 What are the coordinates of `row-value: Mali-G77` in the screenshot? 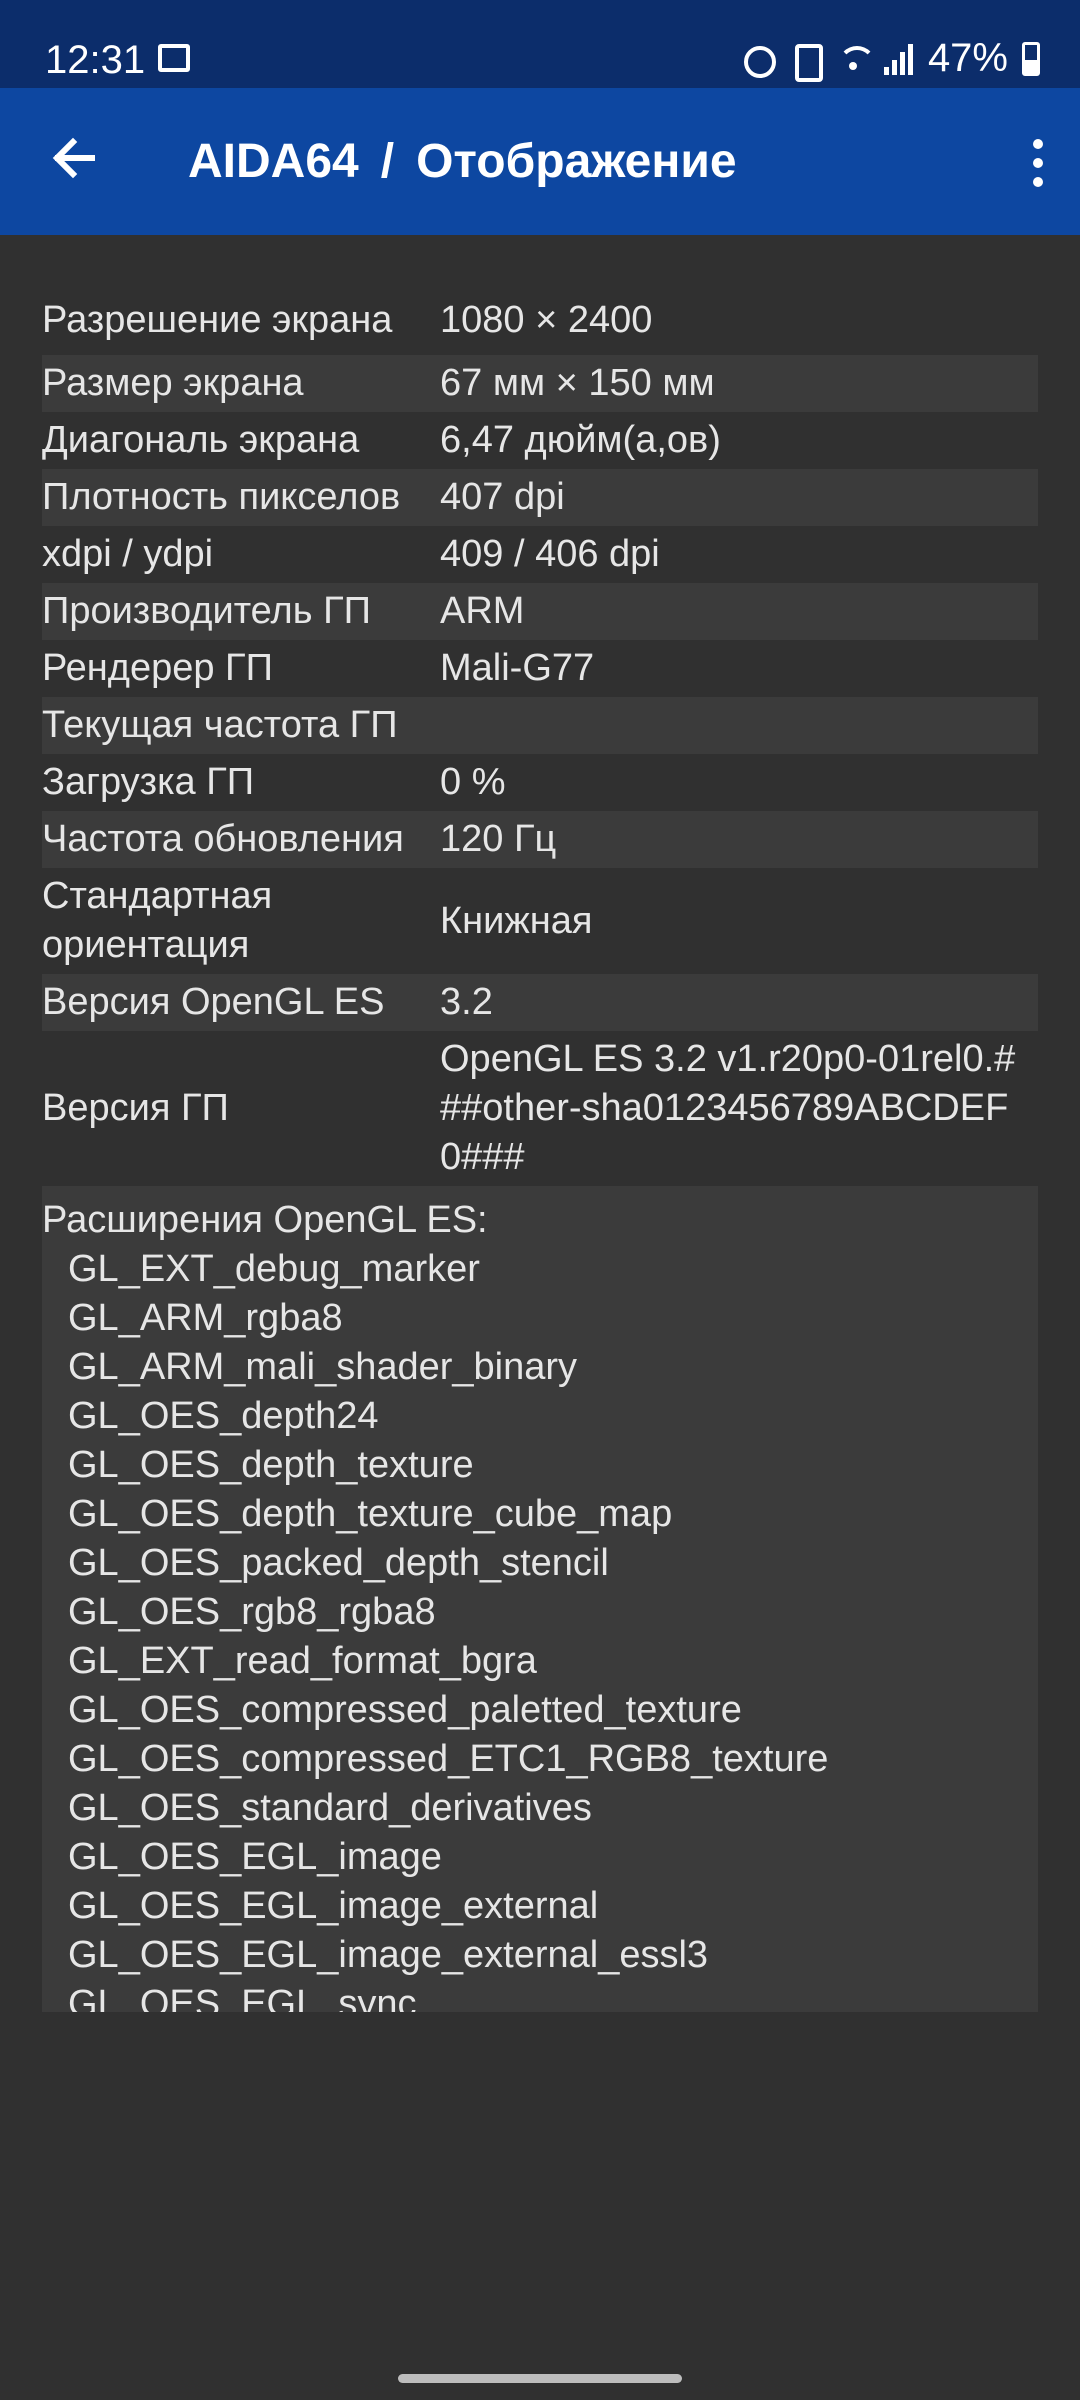 It's located at (517, 668).